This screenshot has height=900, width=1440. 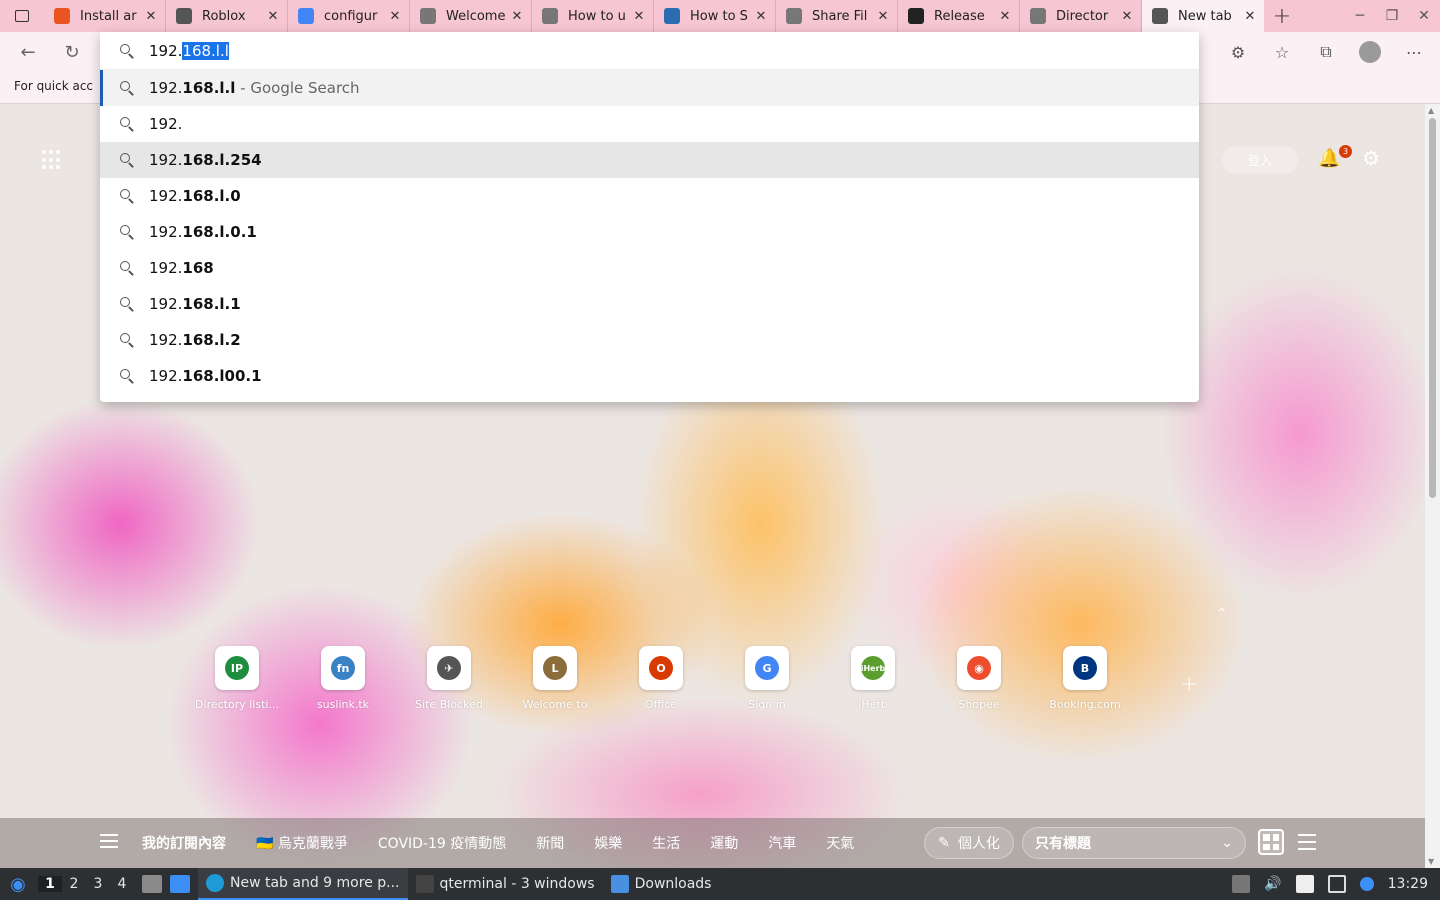 What do you see at coordinates (189, 50) in the screenshot?
I see `address-typed-text: 192.168.l.l` at bounding box center [189, 50].